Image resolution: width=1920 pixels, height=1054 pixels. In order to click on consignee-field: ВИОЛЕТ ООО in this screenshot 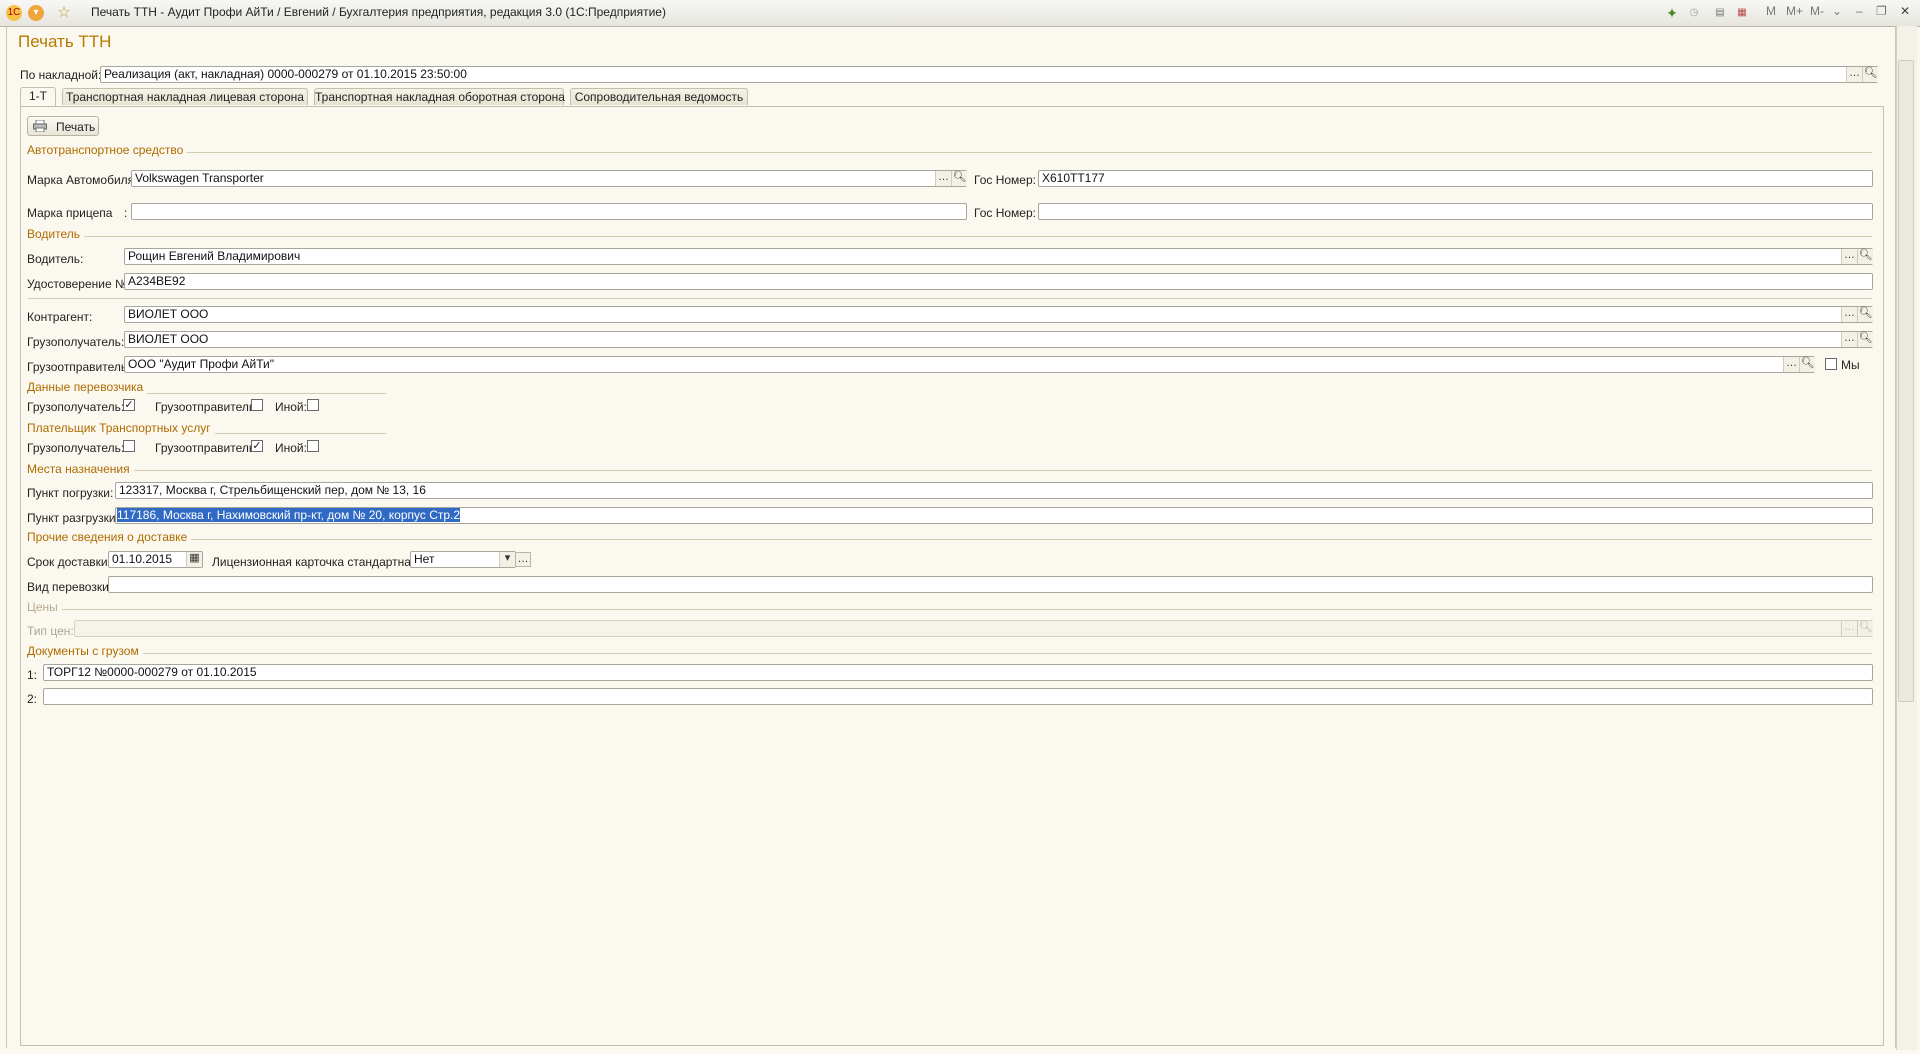, I will do `click(998, 339)`.